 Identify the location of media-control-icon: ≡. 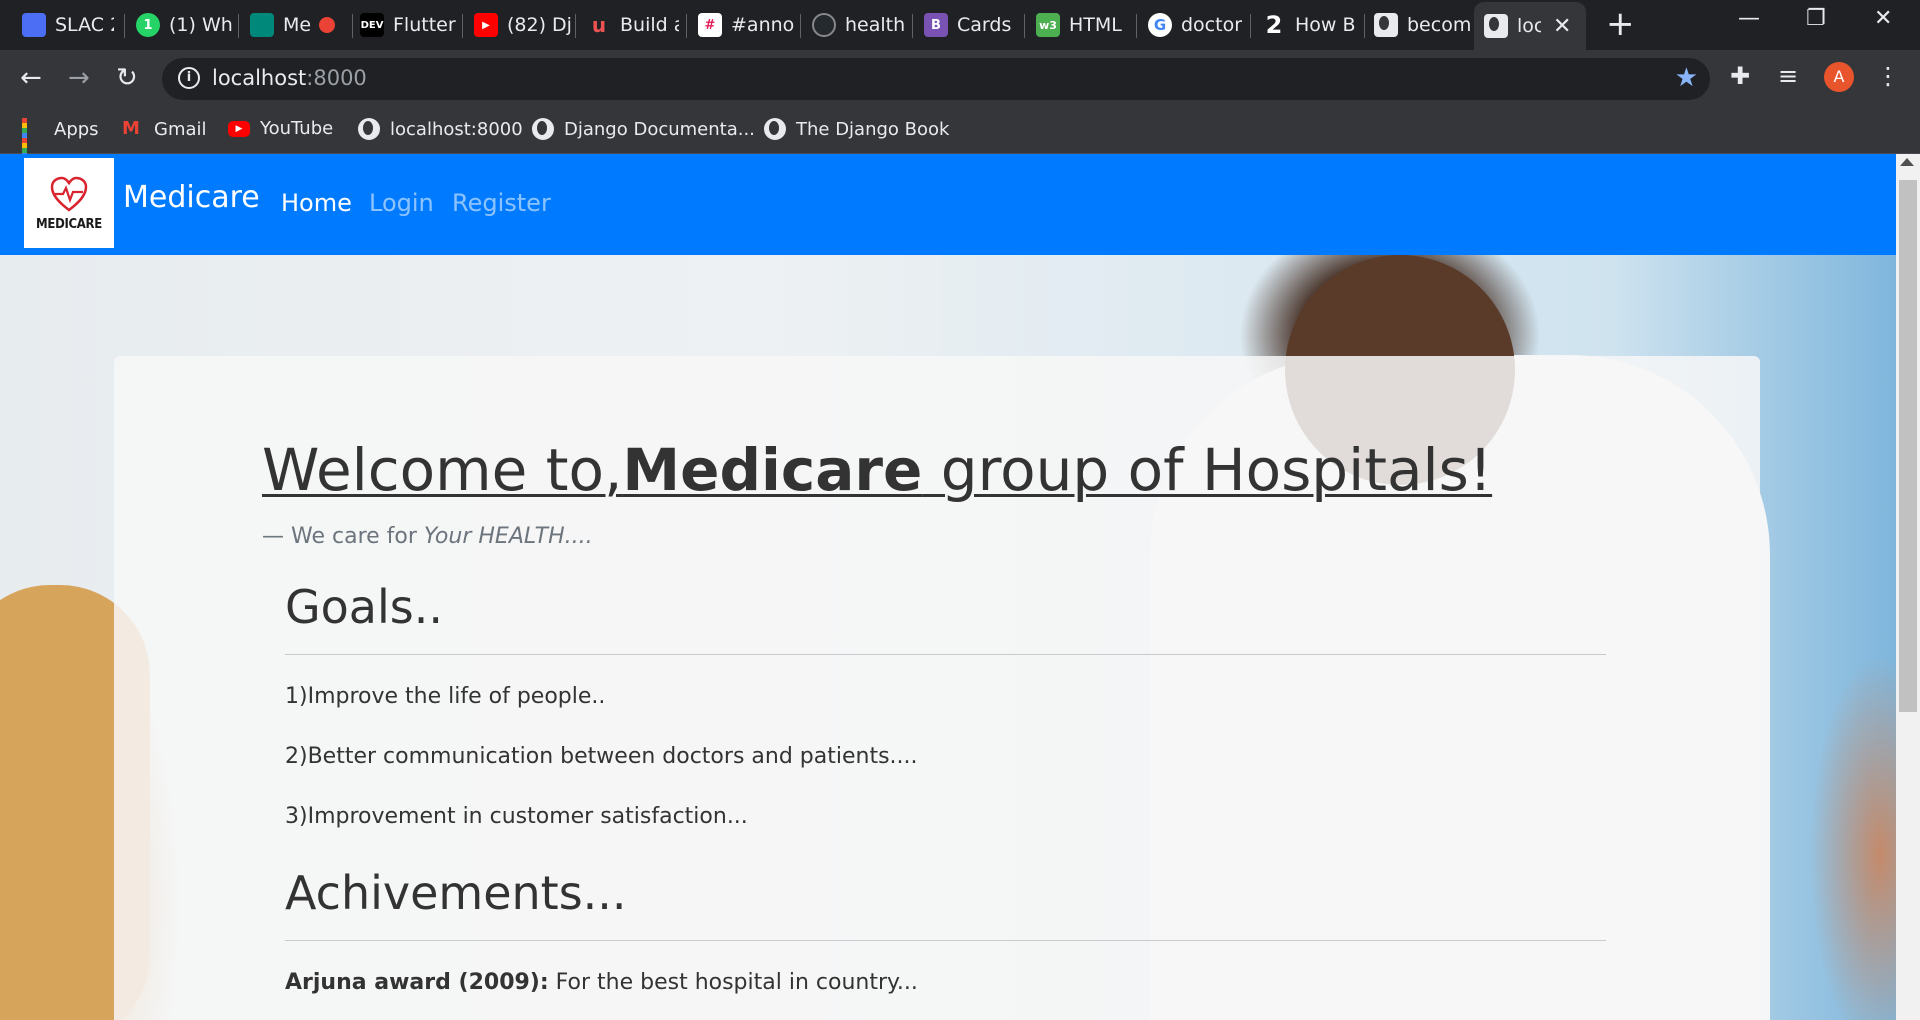
(1788, 76).